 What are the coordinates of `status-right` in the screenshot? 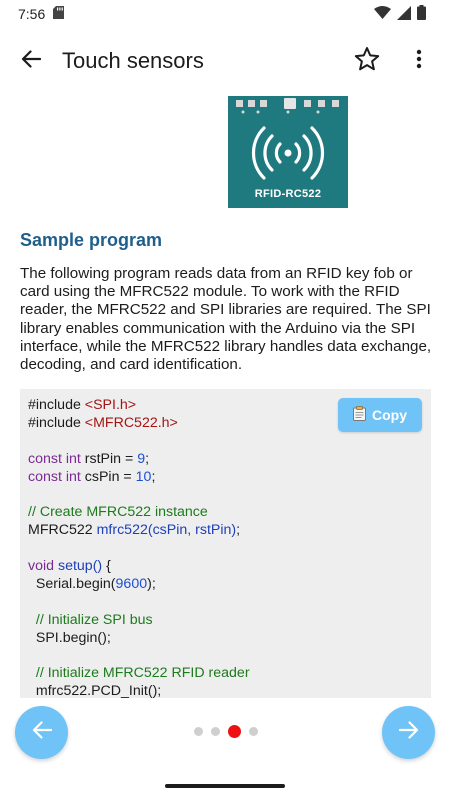 It's located at (400, 14).